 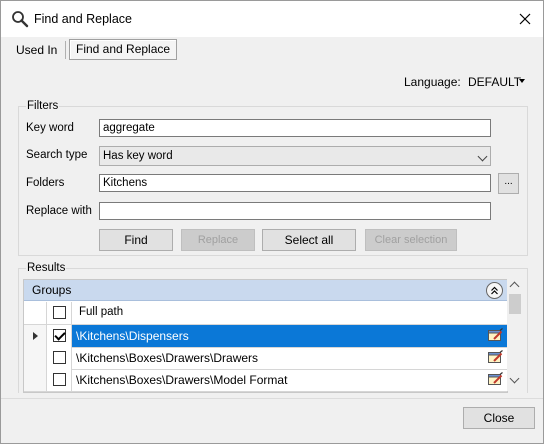 I want to click on current-row-arrow-icon, so click(x=35, y=336).